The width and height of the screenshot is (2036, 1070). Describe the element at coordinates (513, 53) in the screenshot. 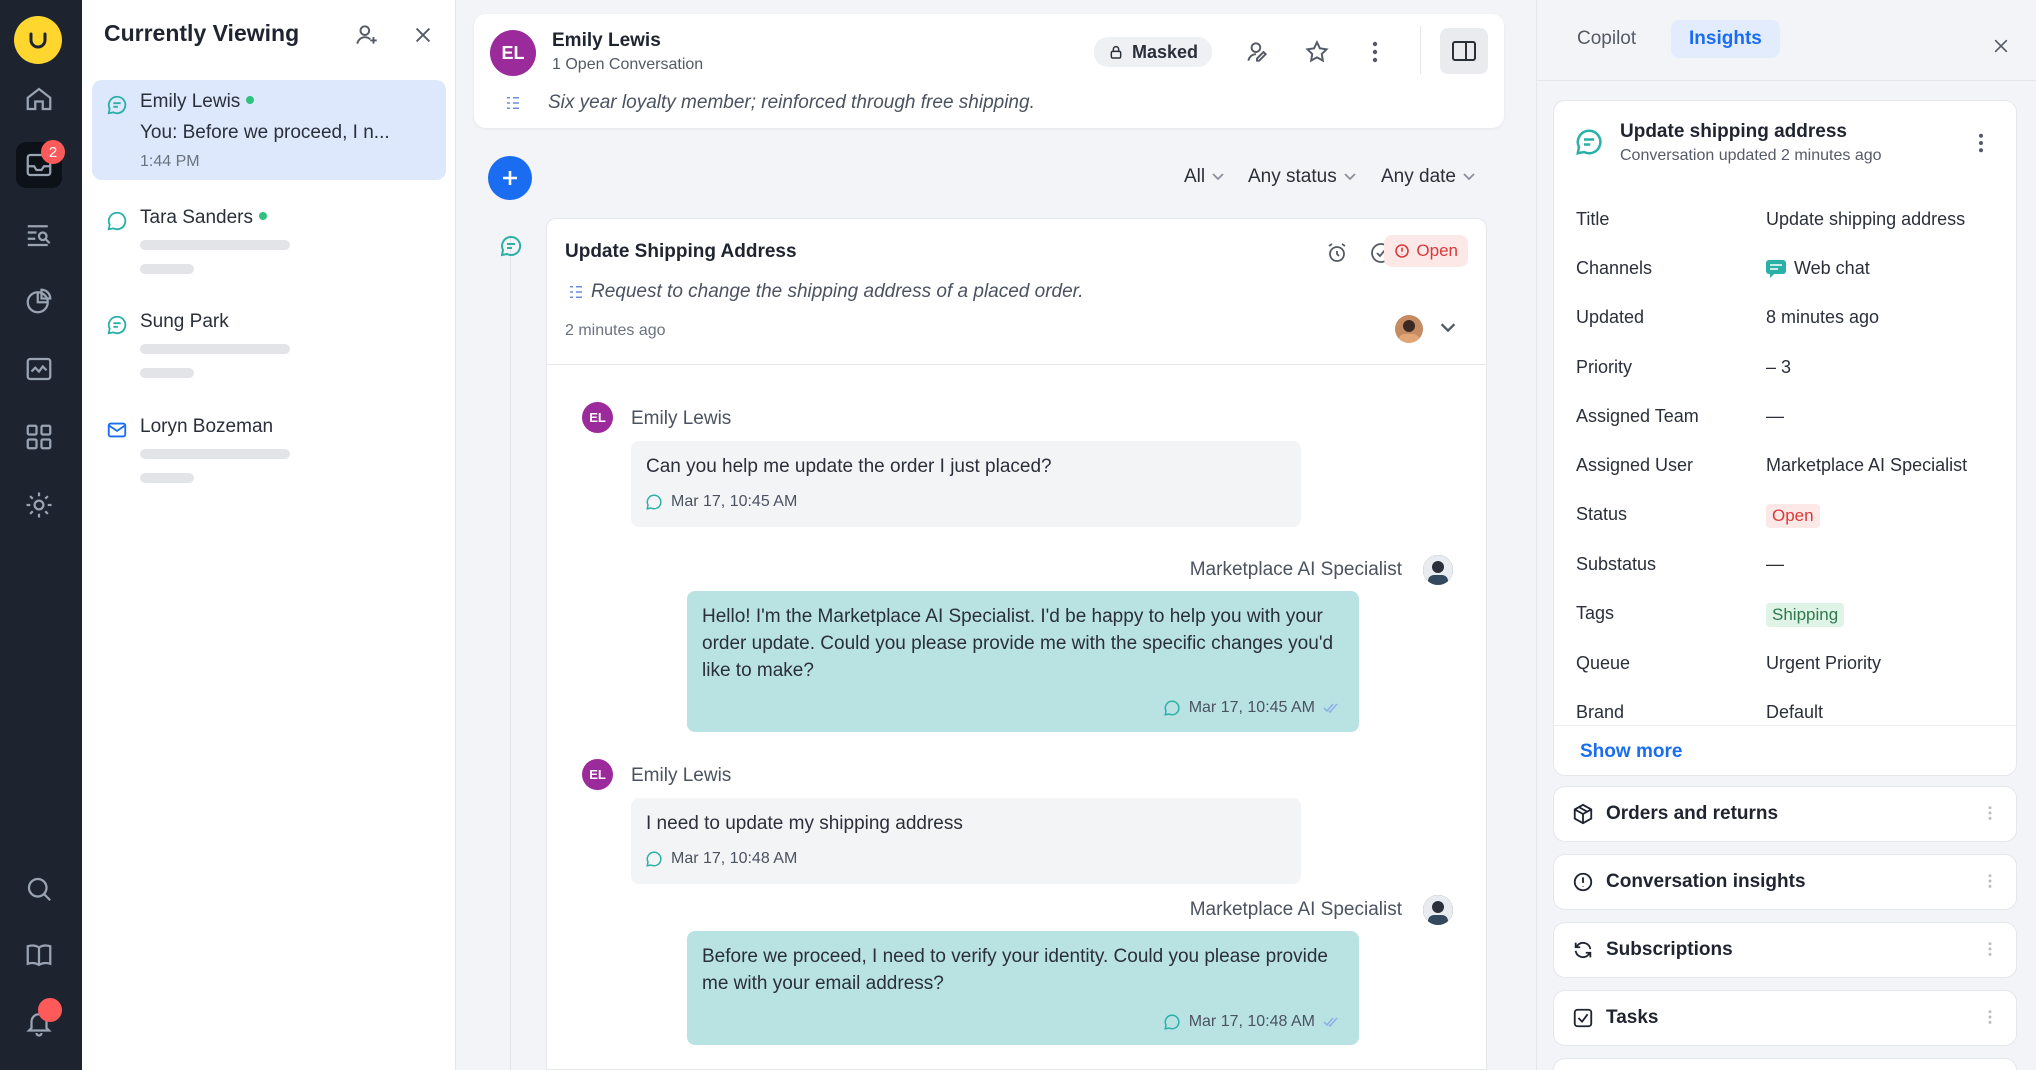

I see `customer-avatar: EL` at that location.